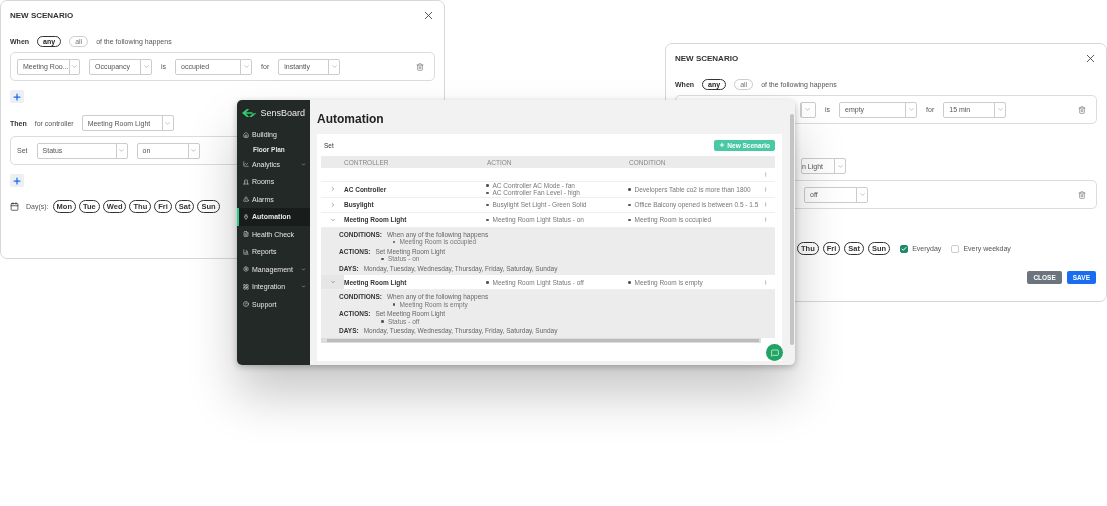  I want to click on house-icon, so click(246, 134).